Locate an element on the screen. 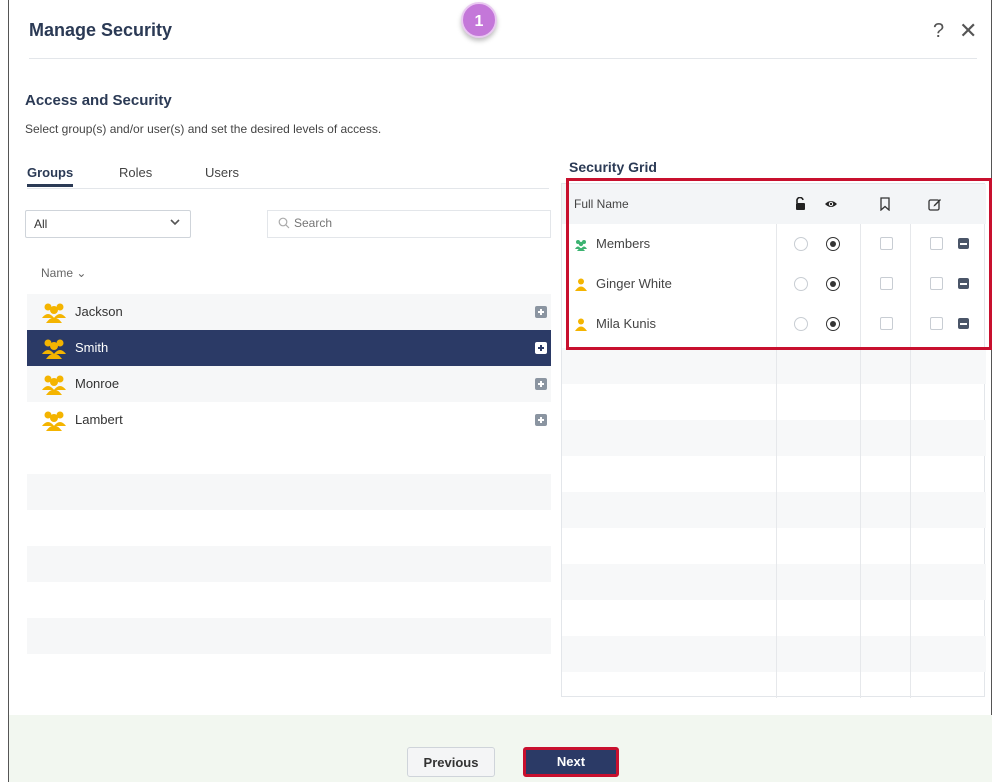 This screenshot has width=992, height=782. list-column-header: Name ⌄ is located at coordinates (289, 276).